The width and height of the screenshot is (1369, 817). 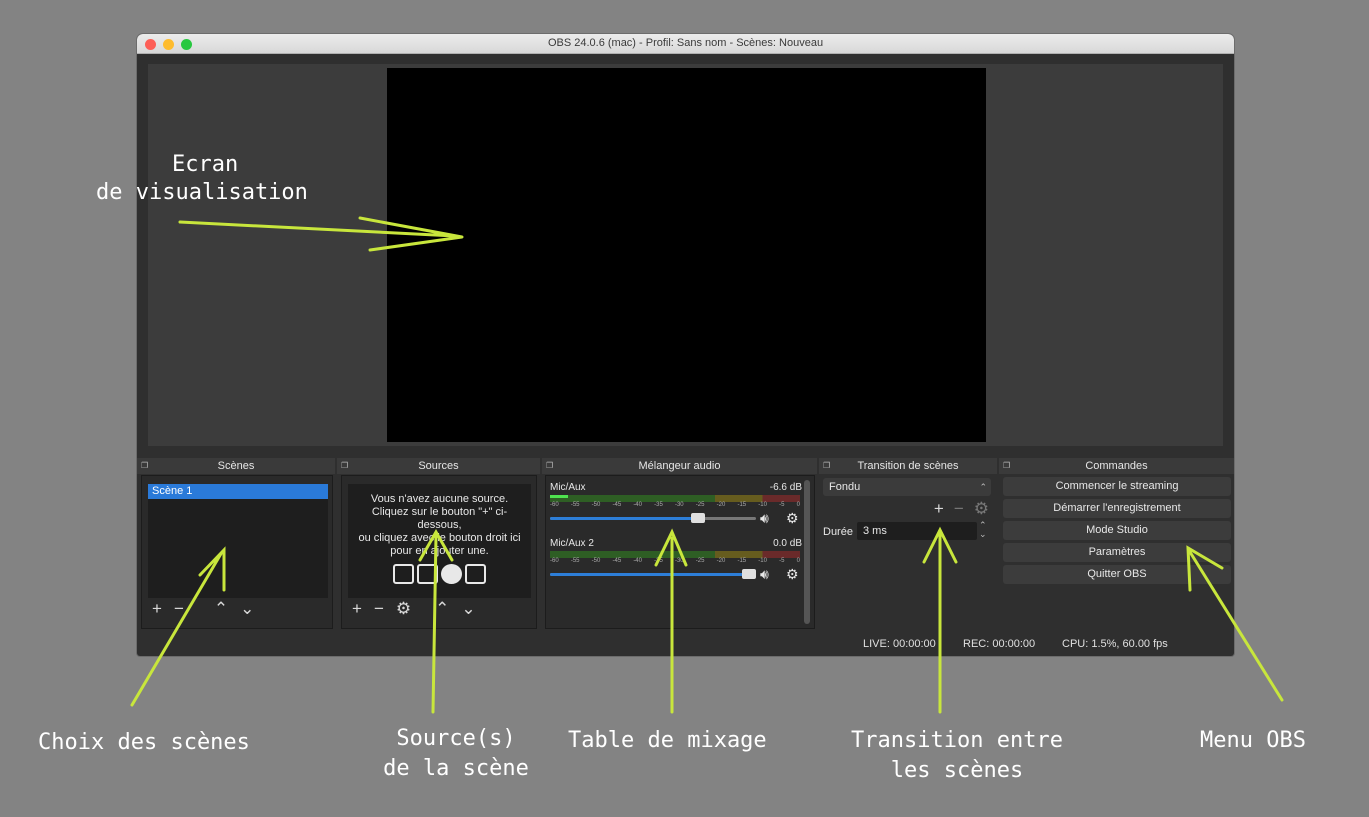 What do you see at coordinates (940, 620) in the screenshot?
I see `arrow-transition` at bounding box center [940, 620].